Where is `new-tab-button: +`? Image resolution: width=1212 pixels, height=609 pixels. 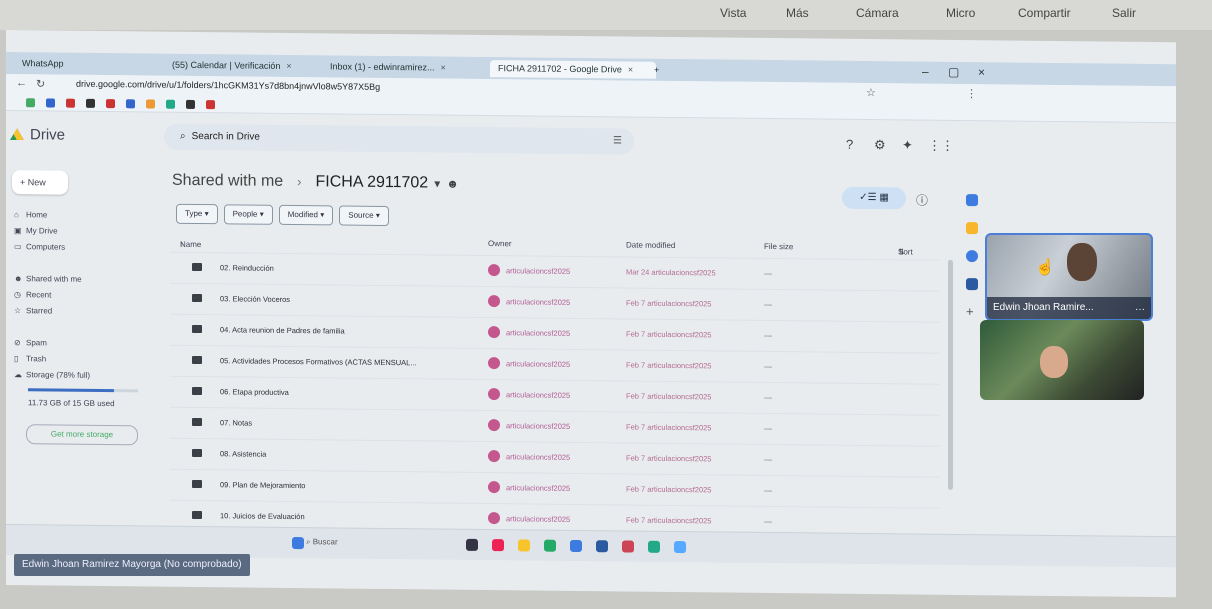 new-tab-button: + is located at coordinates (656, 70).